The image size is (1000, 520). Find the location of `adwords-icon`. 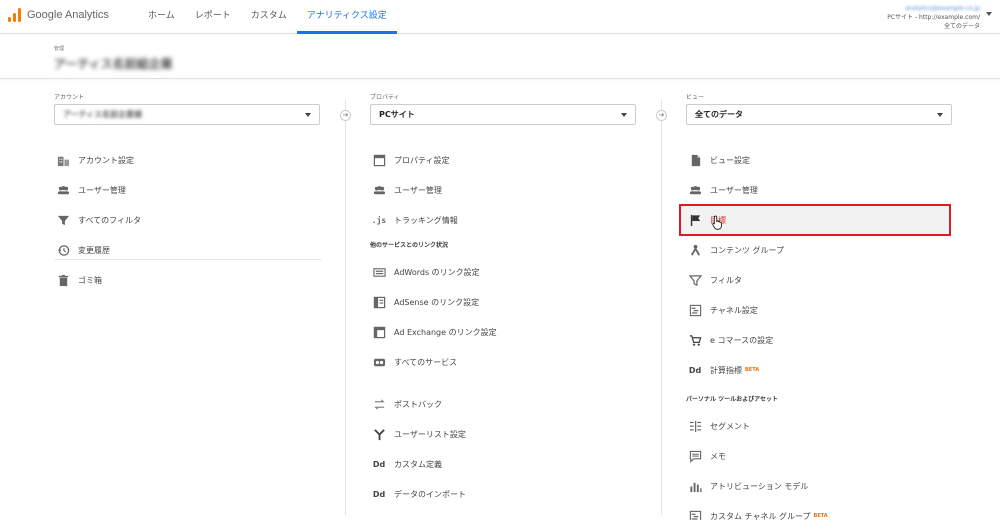

adwords-icon is located at coordinates (379, 272).